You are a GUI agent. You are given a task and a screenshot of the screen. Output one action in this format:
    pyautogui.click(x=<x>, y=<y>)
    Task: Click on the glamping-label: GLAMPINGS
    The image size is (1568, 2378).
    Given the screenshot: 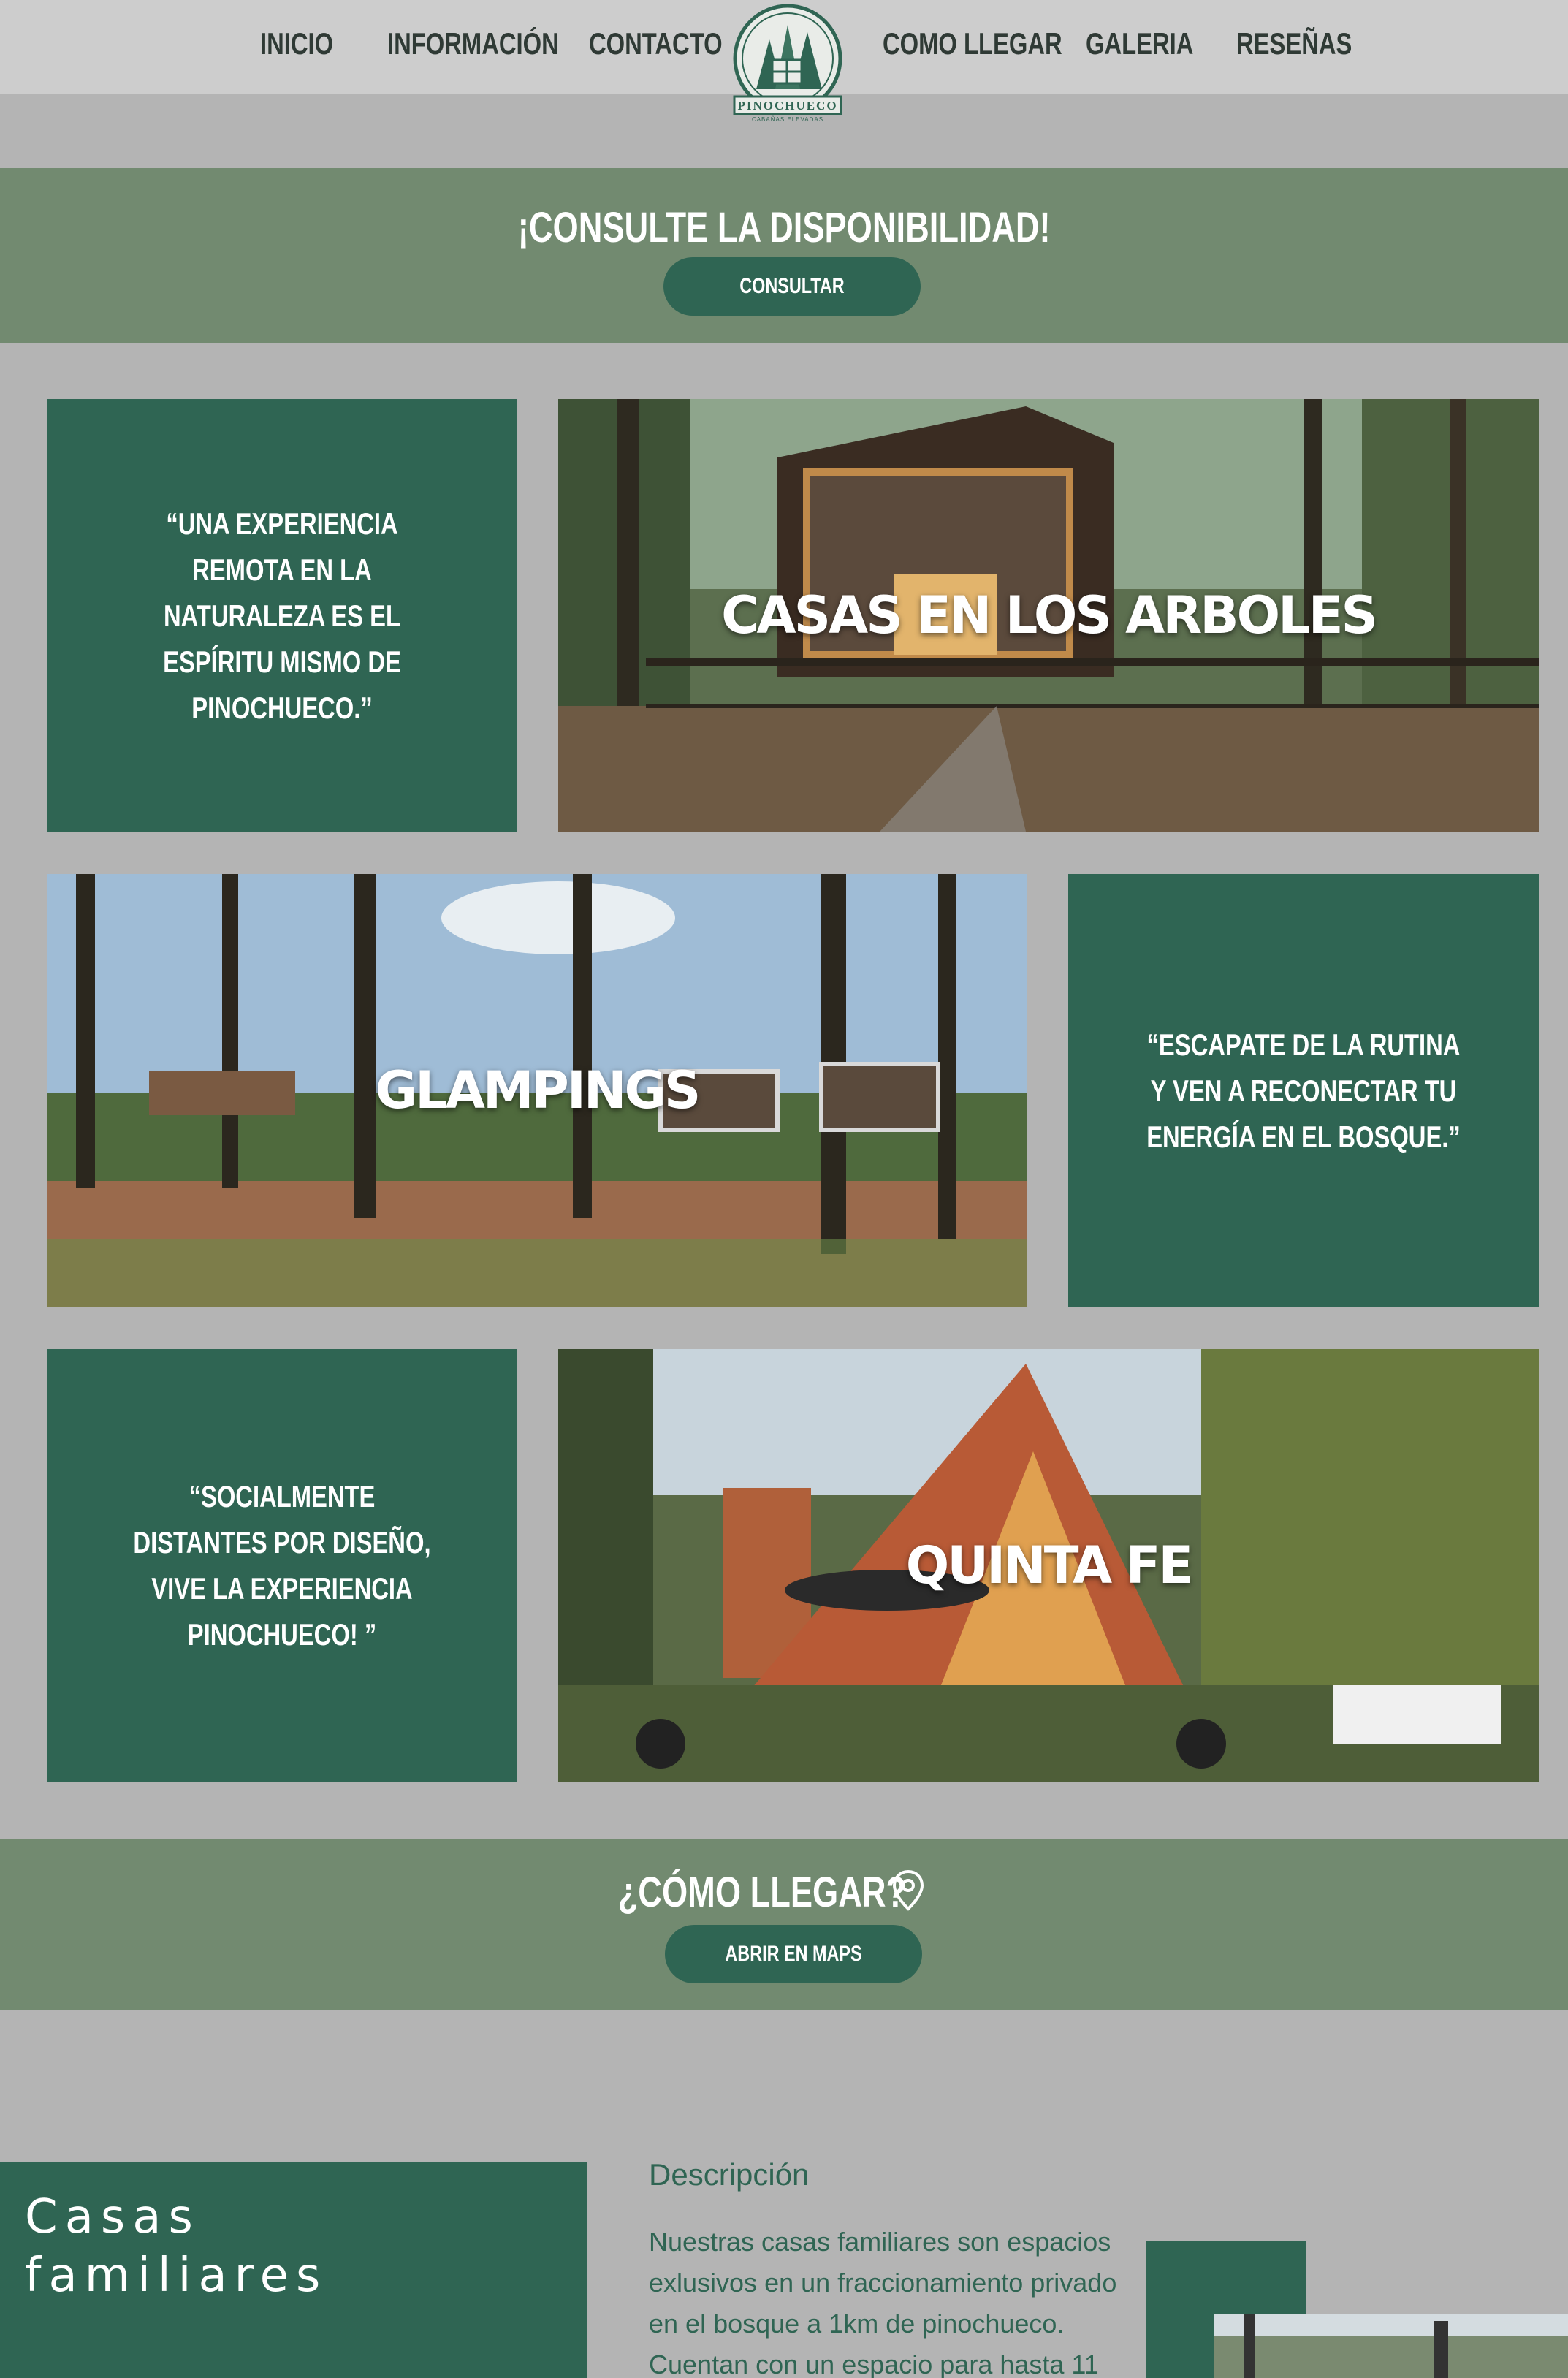 What is the action you would take?
    pyautogui.click(x=538, y=1090)
    